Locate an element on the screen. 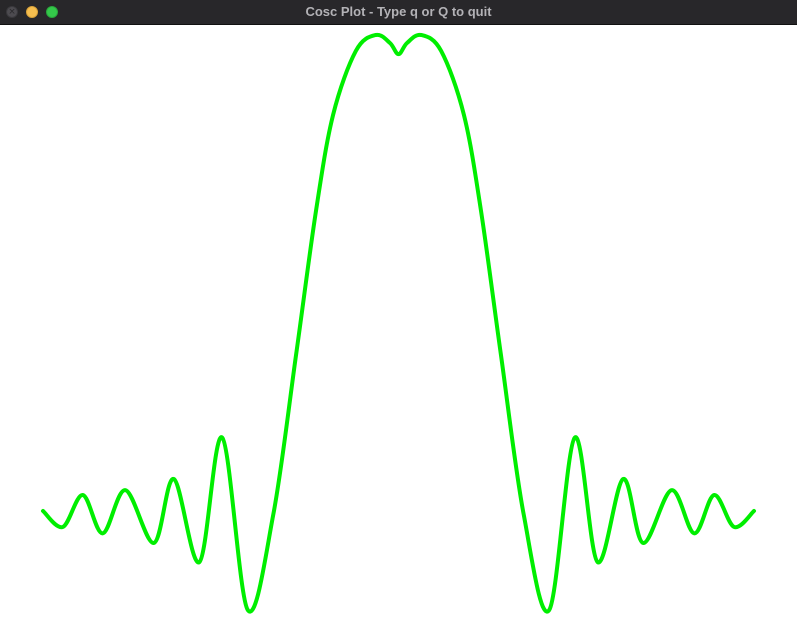 This screenshot has width=797, height=625. window-title: Cosc Plot - Type q or Q to quit is located at coordinates (398, 11).